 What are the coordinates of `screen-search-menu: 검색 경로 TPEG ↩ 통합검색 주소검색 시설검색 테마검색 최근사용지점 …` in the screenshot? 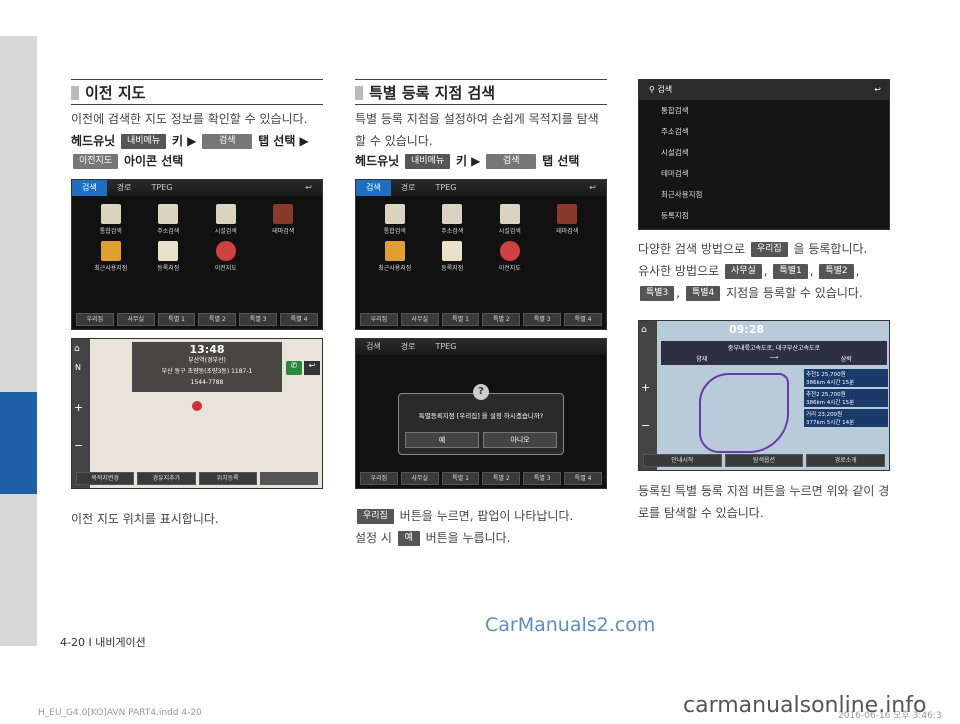 It's located at (197, 254).